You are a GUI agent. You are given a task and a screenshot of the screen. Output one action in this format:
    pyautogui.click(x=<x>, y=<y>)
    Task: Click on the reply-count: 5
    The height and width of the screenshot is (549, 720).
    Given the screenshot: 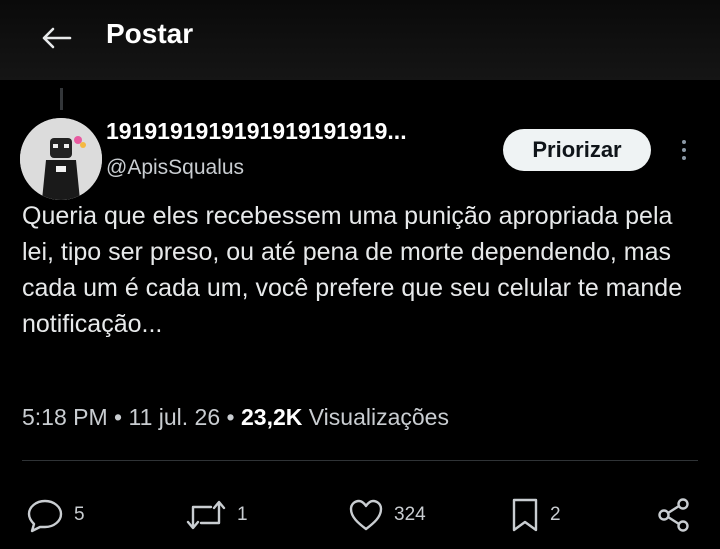 What is the action you would take?
    pyautogui.click(x=79, y=514)
    